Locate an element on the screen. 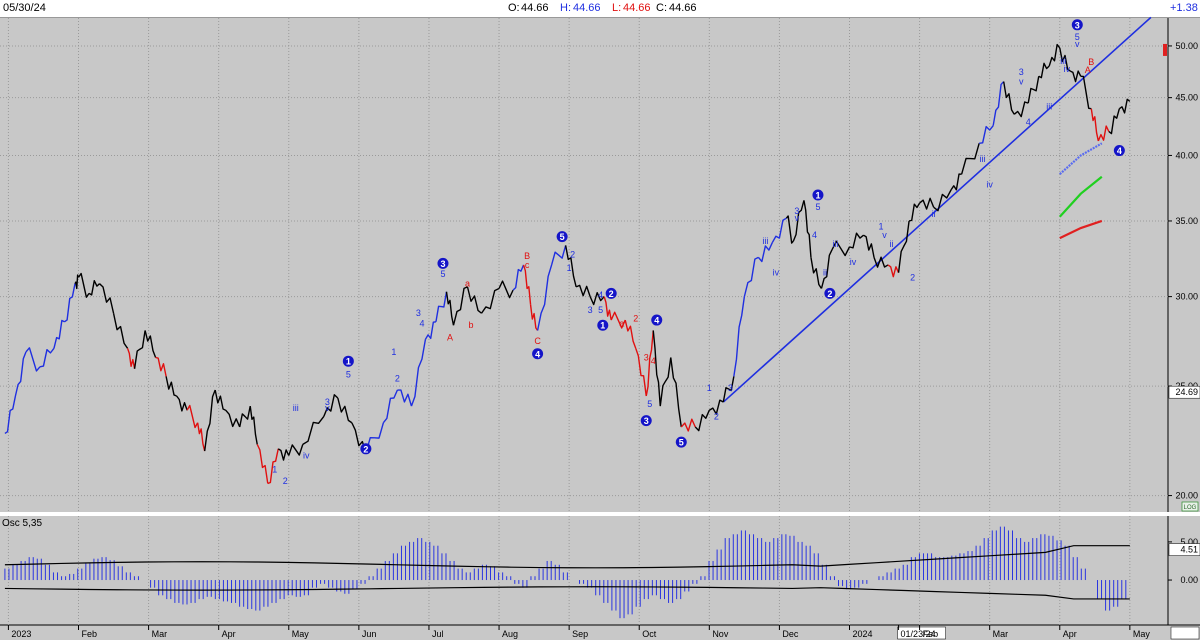 The height and width of the screenshot is (640, 1200). price-tick-label: 30.00 is located at coordinates (1186, 297).